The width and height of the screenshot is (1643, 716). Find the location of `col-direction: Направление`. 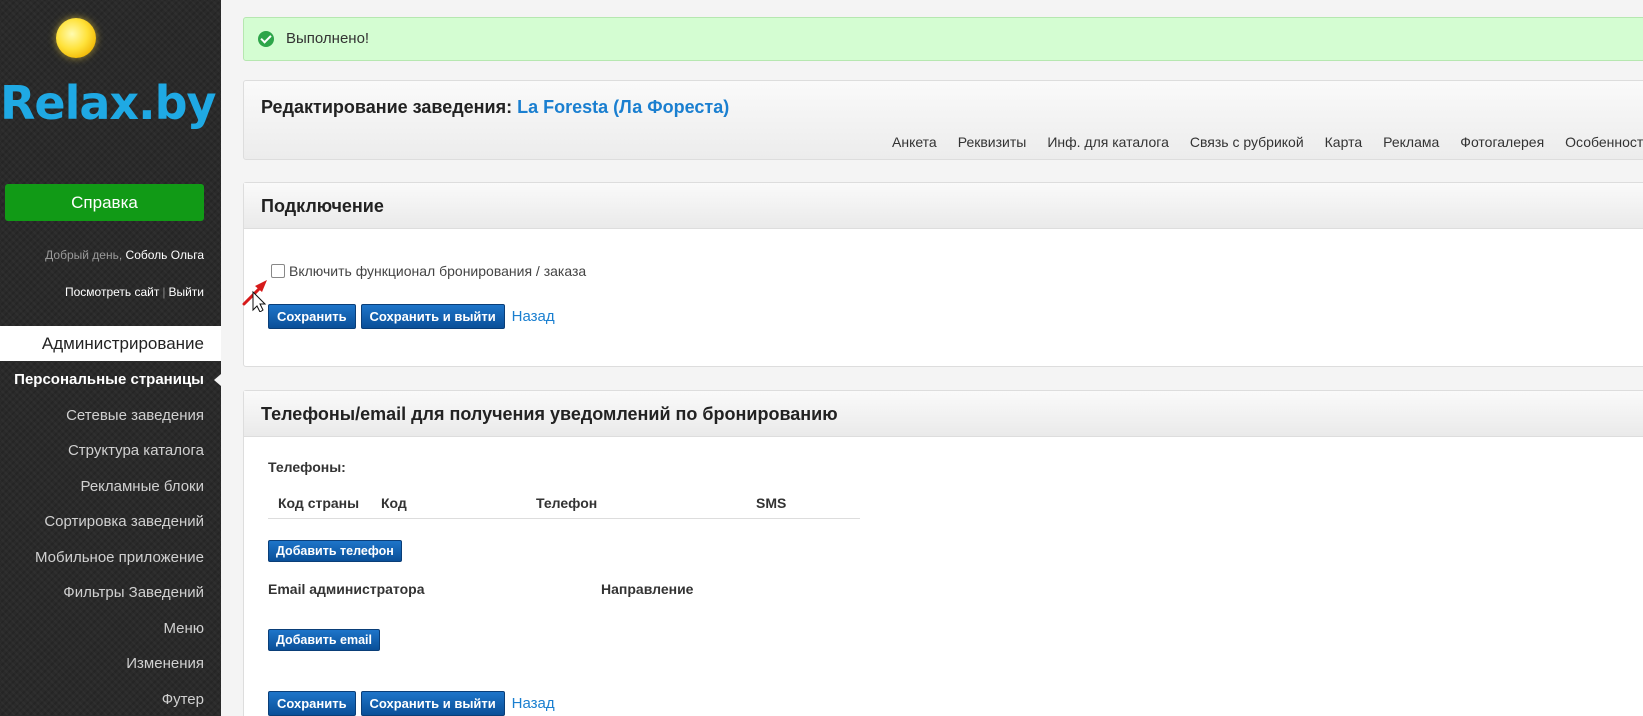

col-direction: Направление is located at coordinates (647, 589).